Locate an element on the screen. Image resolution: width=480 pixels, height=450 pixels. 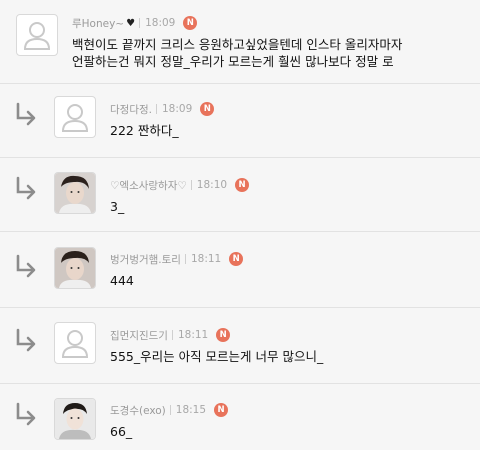
author-name: 도경수(exo) is located at coordinates (138, 410).